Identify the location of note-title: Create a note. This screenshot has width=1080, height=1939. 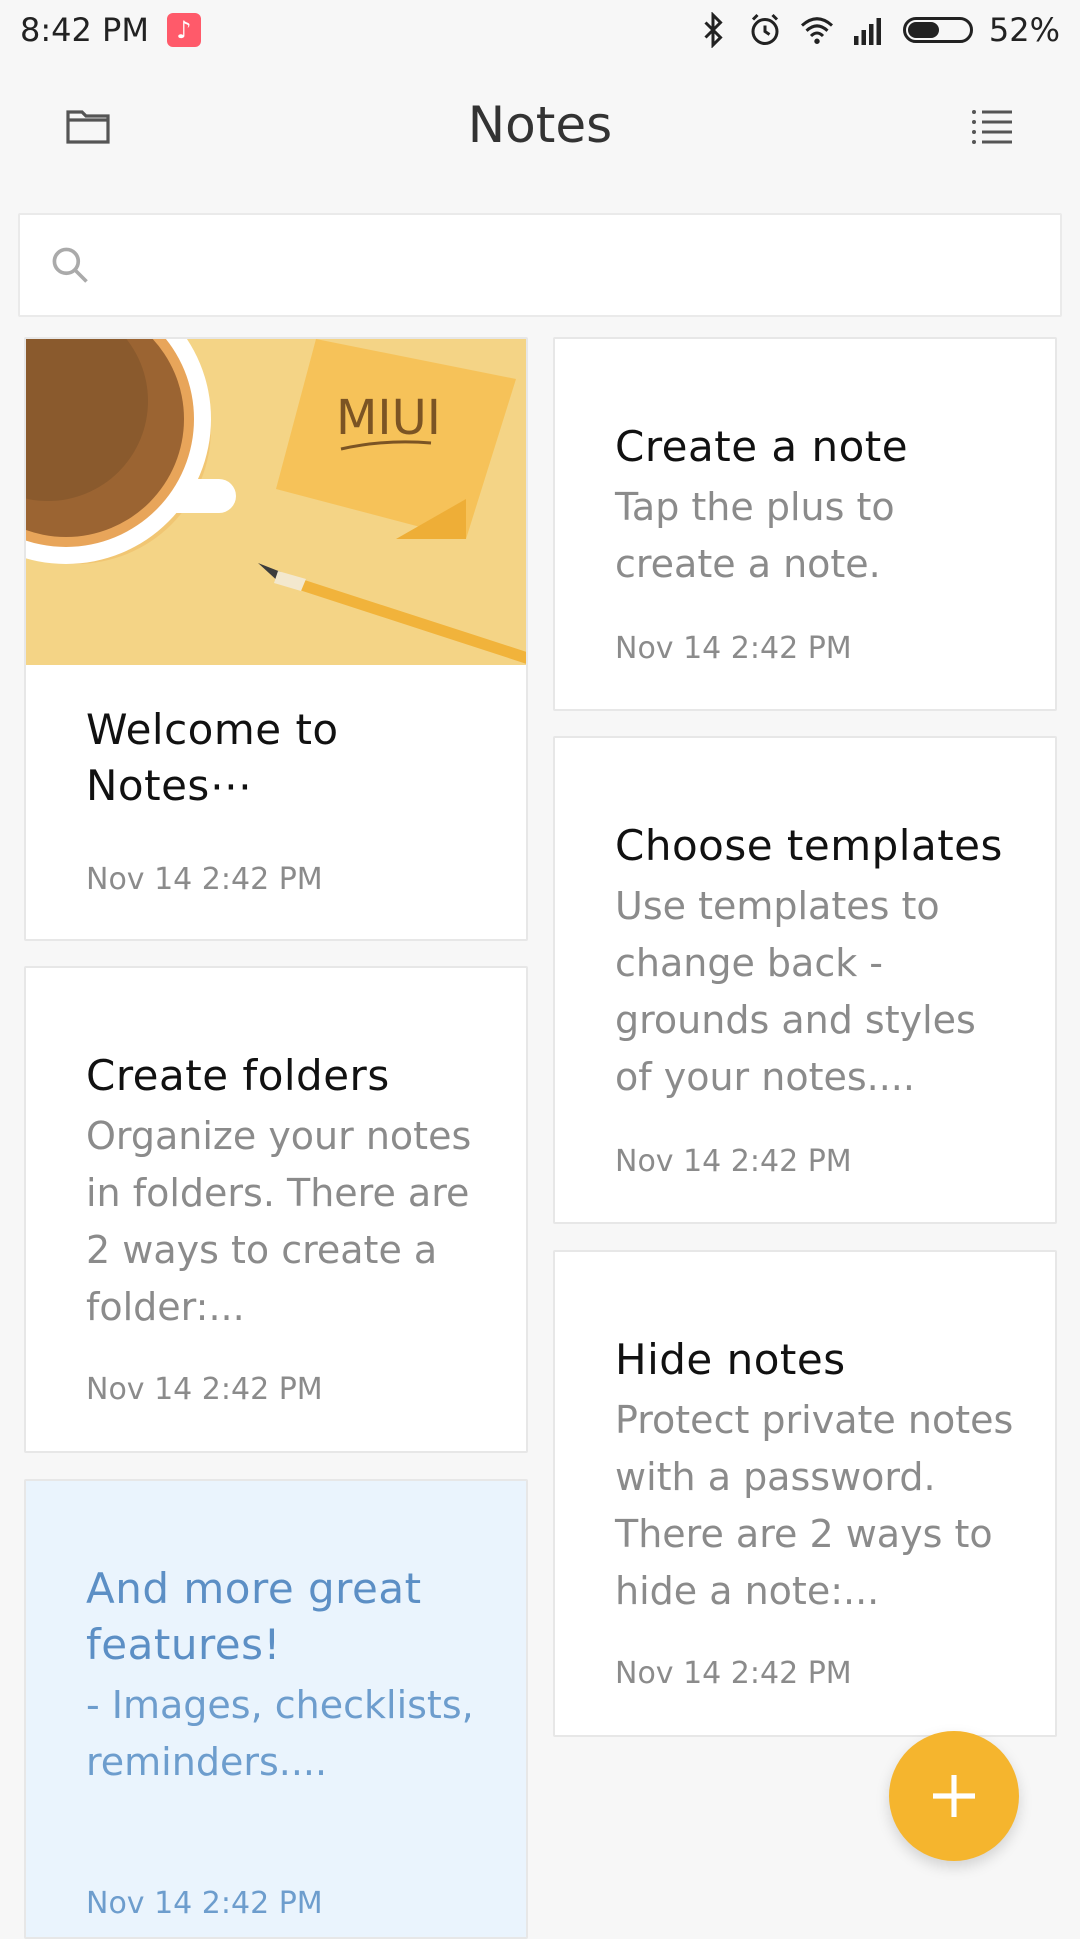
(762, 446).